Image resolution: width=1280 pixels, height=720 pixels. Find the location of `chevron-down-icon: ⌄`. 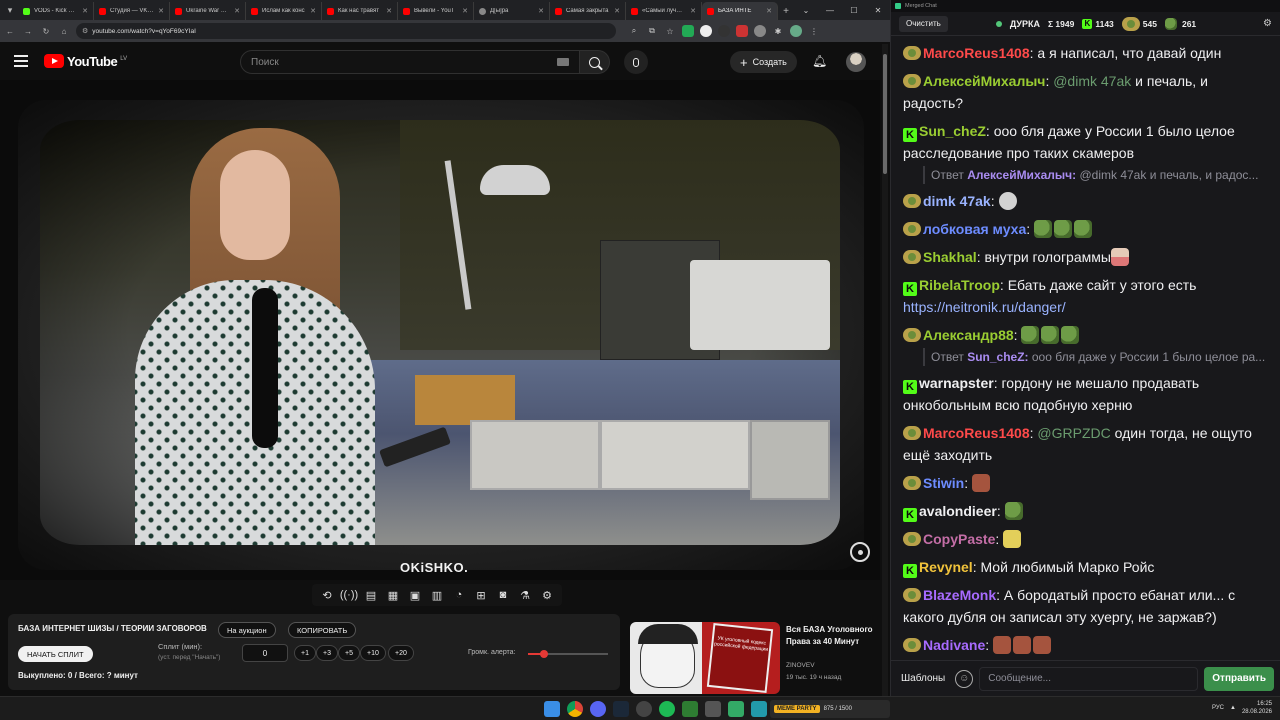

chevron-down-icon: ⌄ is located at coordinates (806, 10).